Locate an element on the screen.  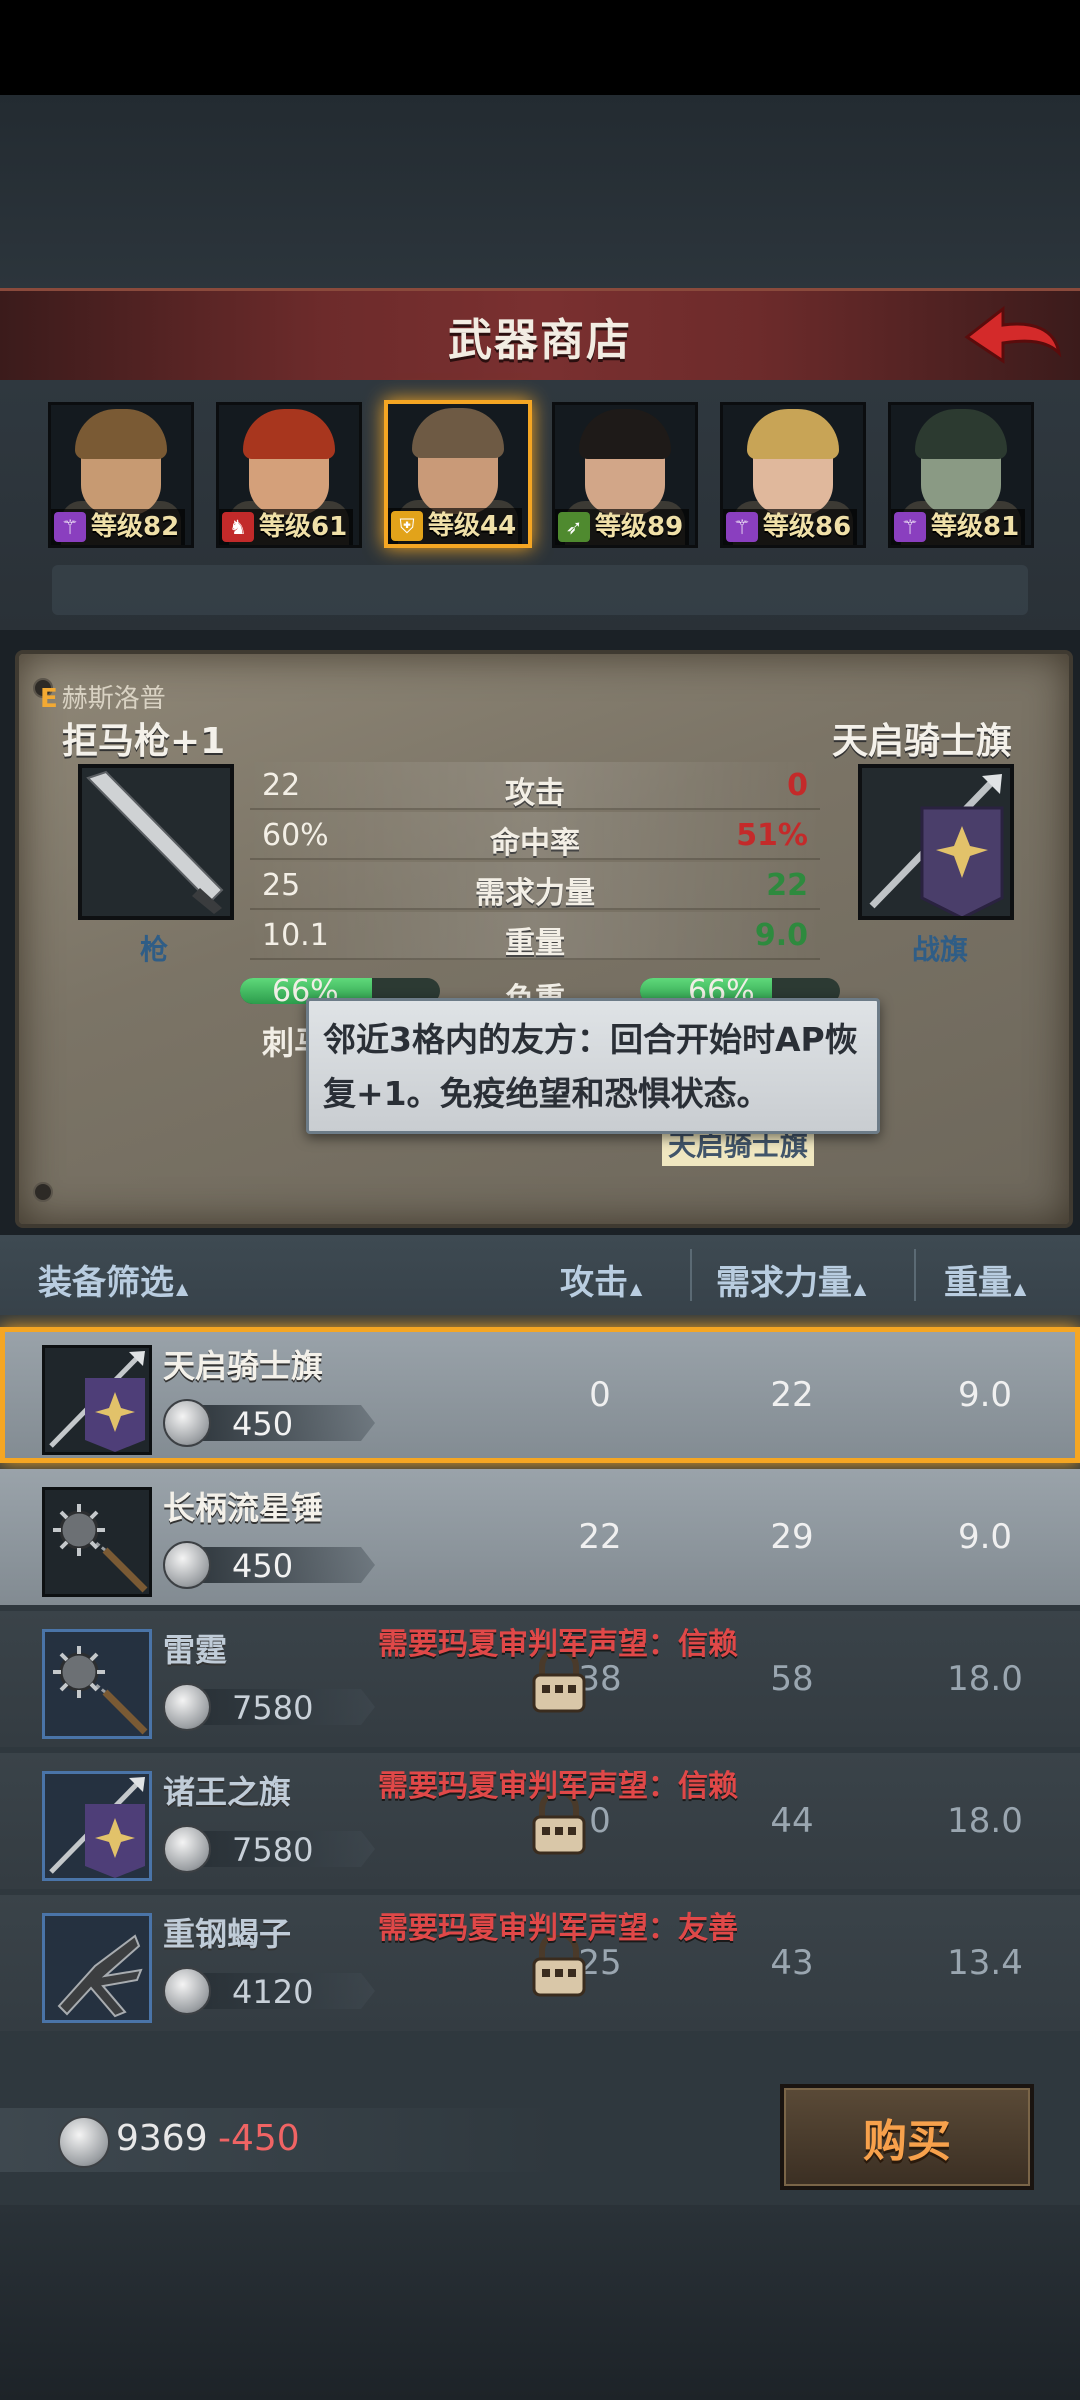
money-amount: 9369 is located at coordinates (162, 2138).